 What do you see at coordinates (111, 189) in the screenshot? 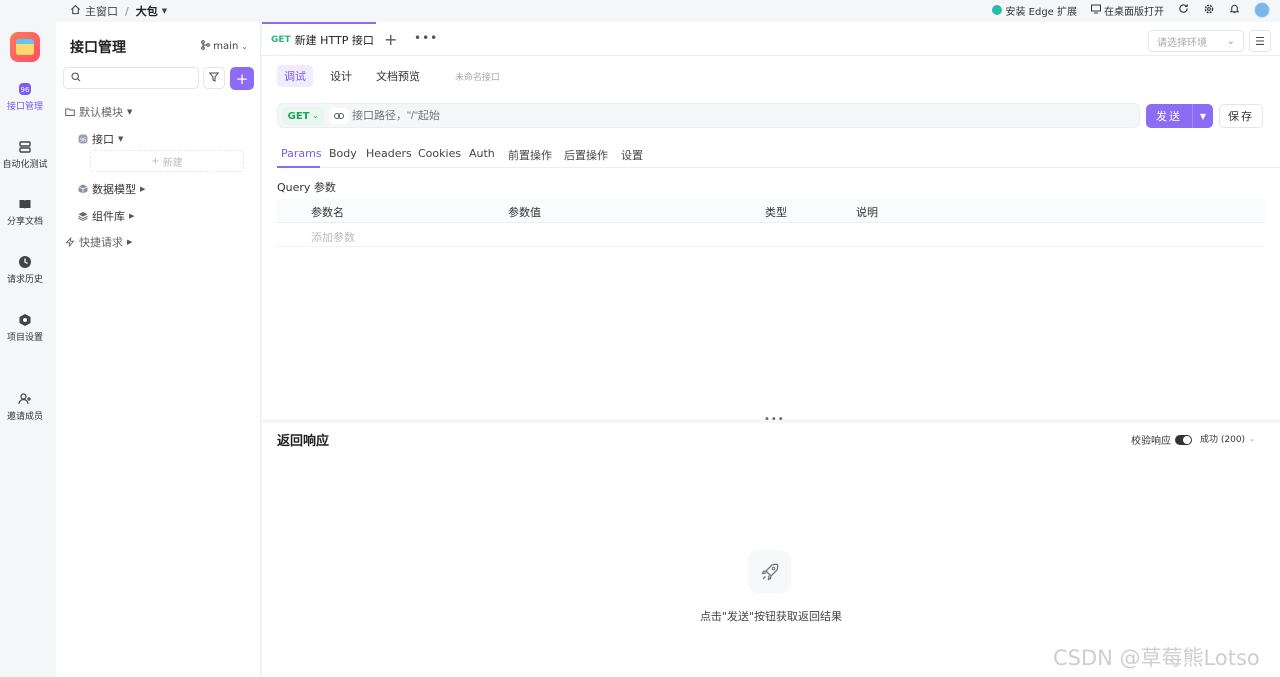
I see `tree-data-model: 数据模型 ▶` at bounding box center [111, 189].